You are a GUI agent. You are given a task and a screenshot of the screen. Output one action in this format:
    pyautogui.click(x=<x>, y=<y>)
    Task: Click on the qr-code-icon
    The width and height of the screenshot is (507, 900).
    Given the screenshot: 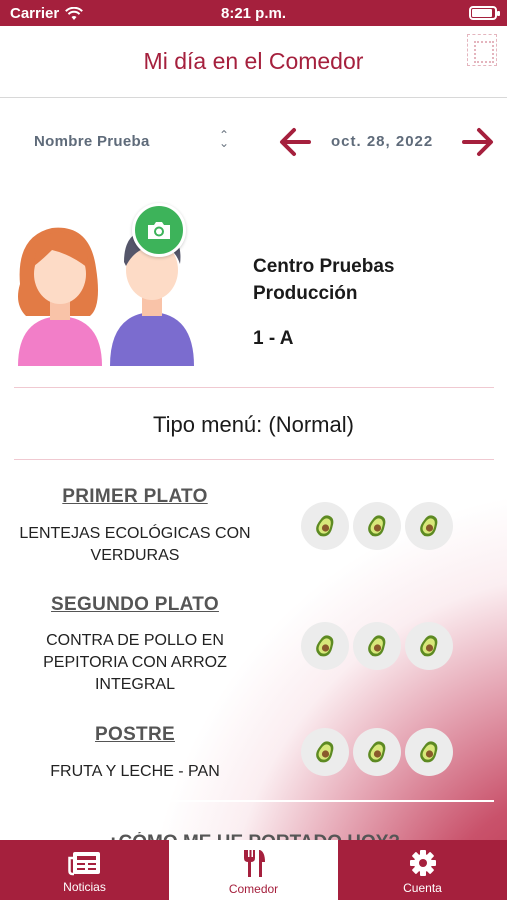 What is the action you would take?
    pyautogui.click(x=482, y=50)
    